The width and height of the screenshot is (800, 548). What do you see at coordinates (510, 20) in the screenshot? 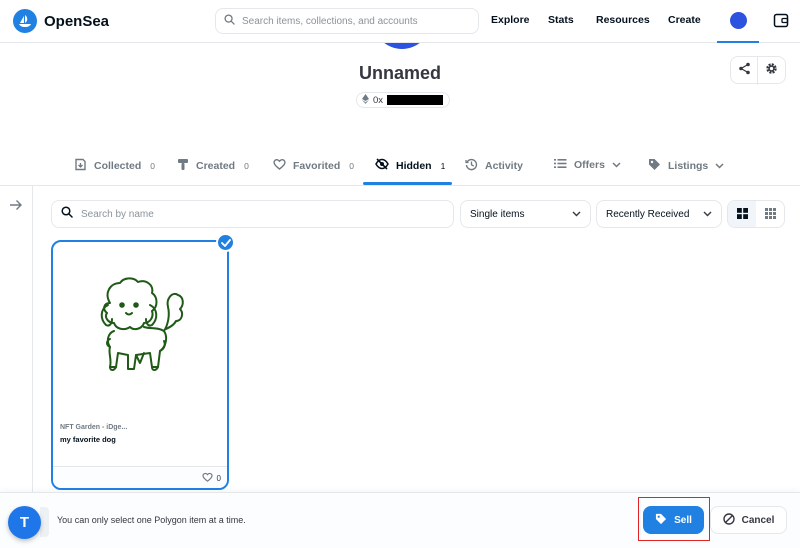
I see `nav-explore: Explore` at bounding box center [510, 20].